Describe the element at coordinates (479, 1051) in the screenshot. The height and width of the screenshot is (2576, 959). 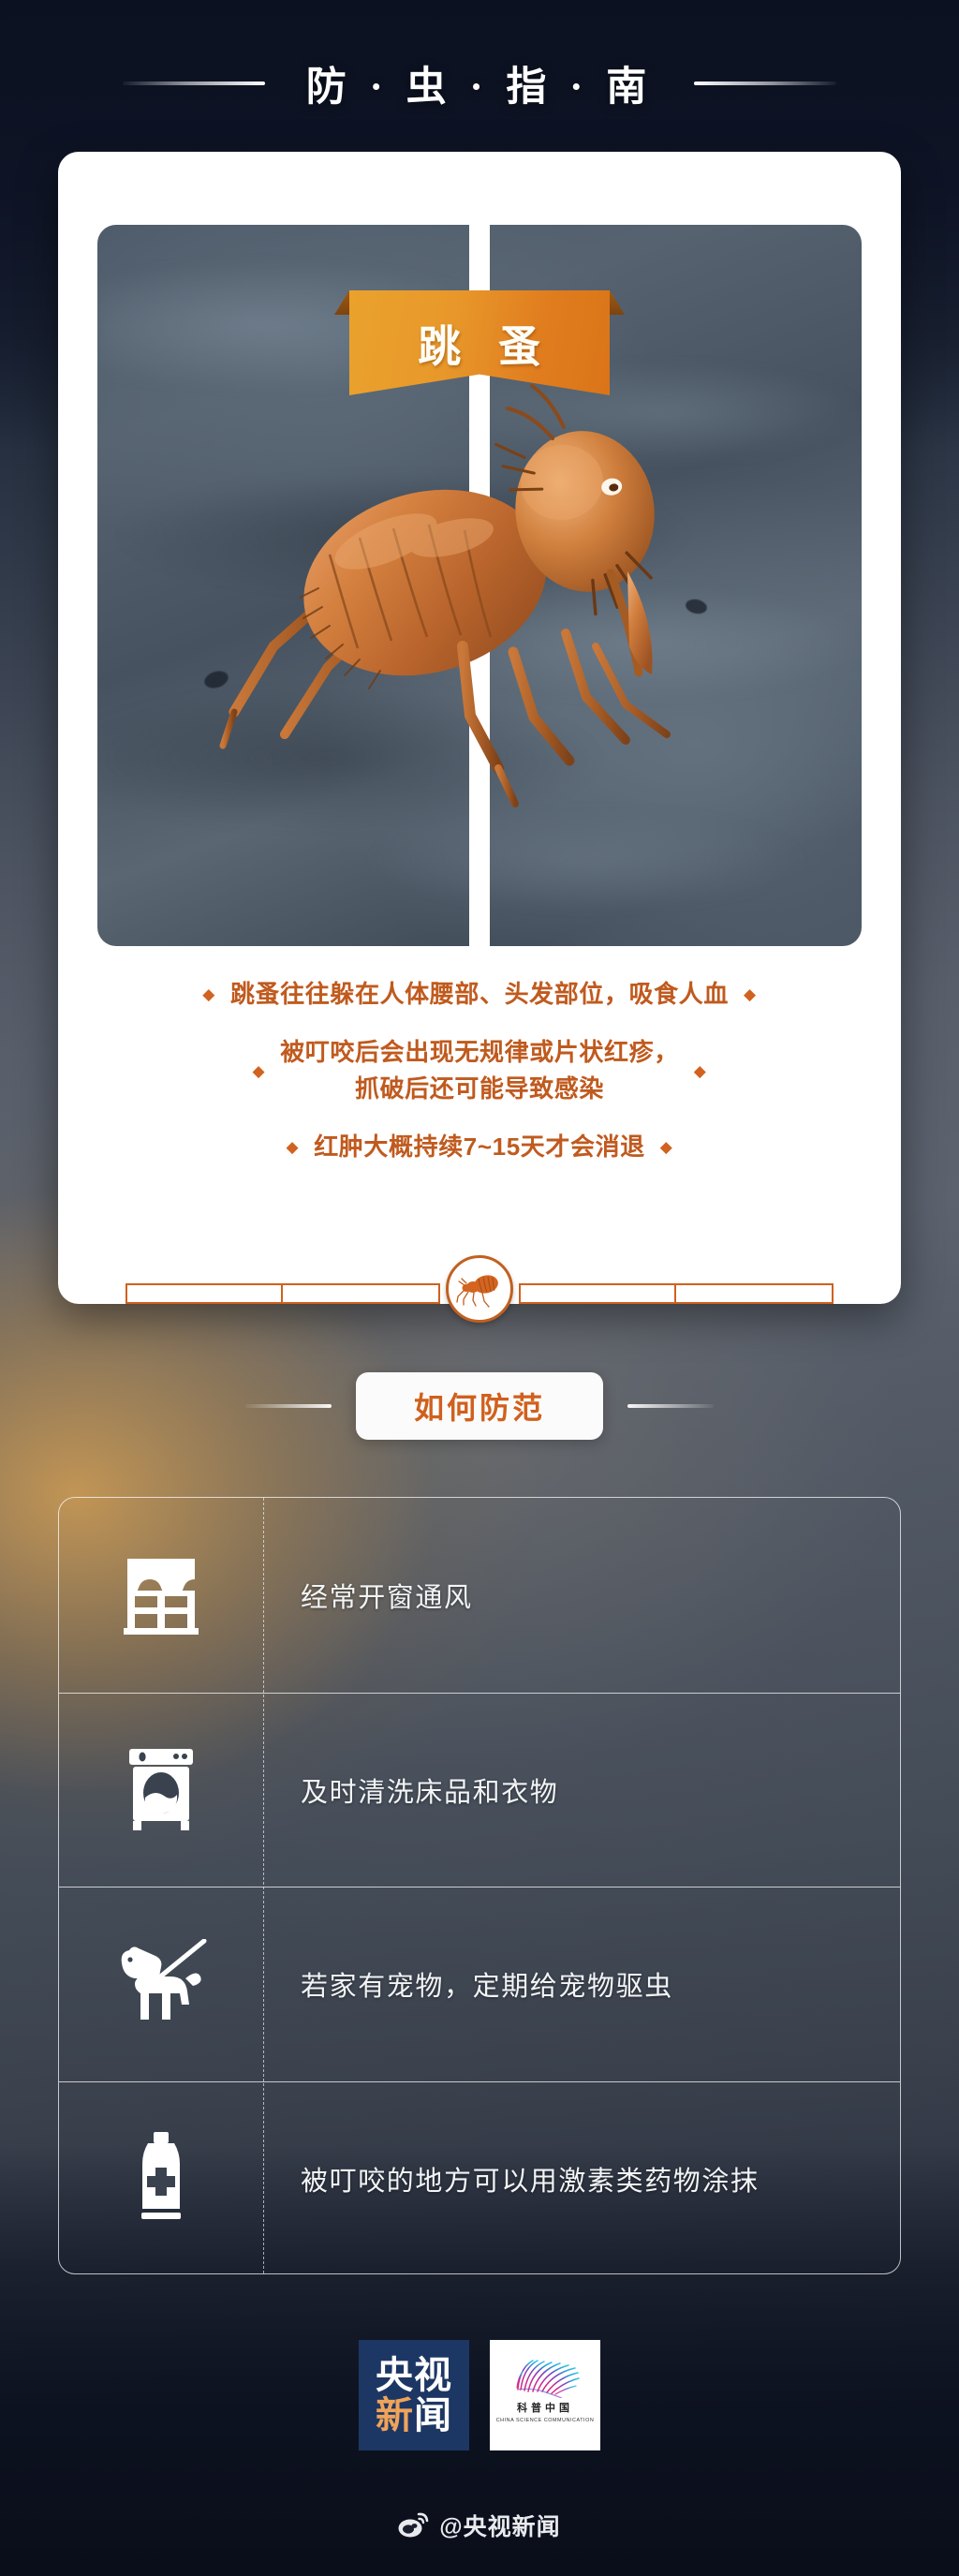
I see `description-text-2a: 被叮咬后会出现无规律或片状红疹，` at that location.